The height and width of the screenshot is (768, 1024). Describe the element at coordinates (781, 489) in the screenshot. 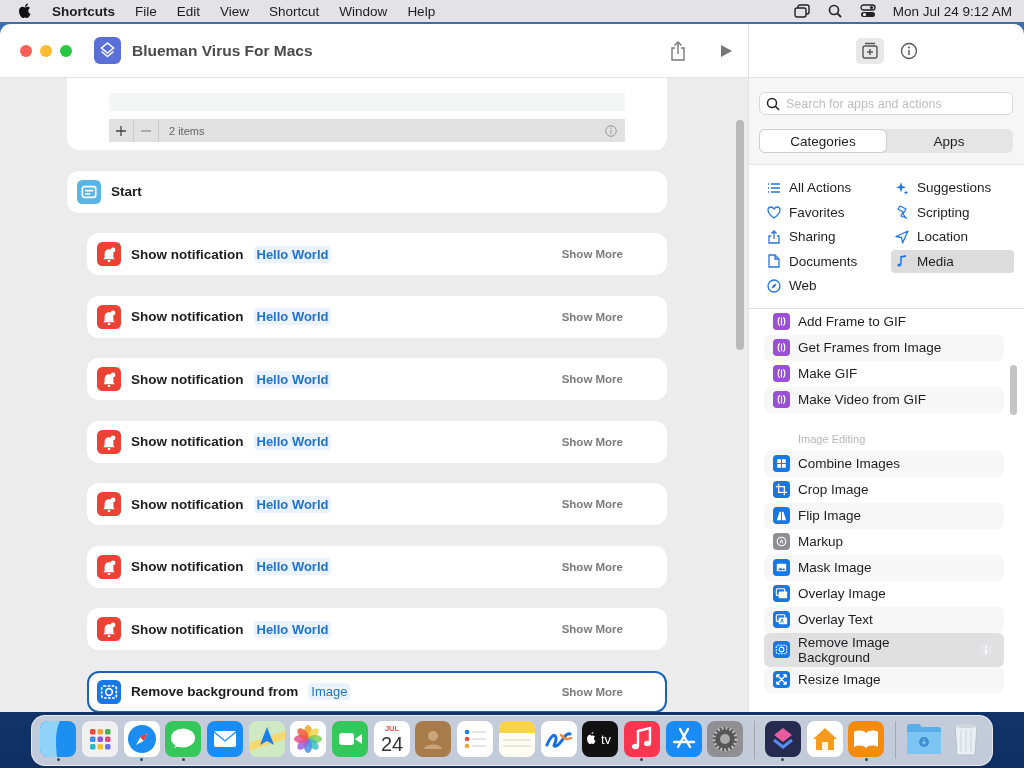

I see `crop-icon` at that location.